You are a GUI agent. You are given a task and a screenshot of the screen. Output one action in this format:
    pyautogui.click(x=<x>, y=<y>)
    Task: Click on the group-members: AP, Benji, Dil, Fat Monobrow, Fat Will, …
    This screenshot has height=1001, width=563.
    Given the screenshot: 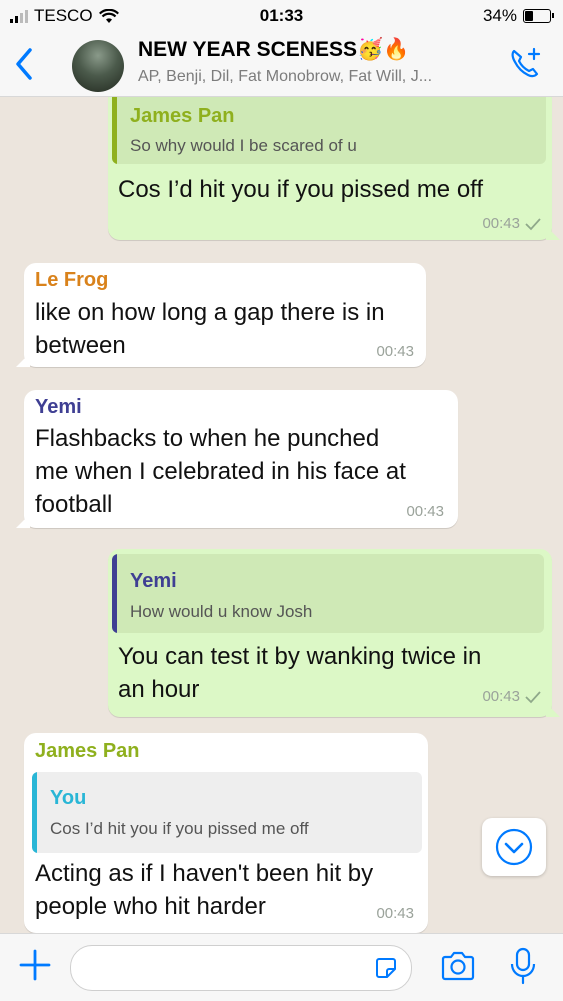 What is the action you would take?
    pyautogui.click(x=285, y=77)
    